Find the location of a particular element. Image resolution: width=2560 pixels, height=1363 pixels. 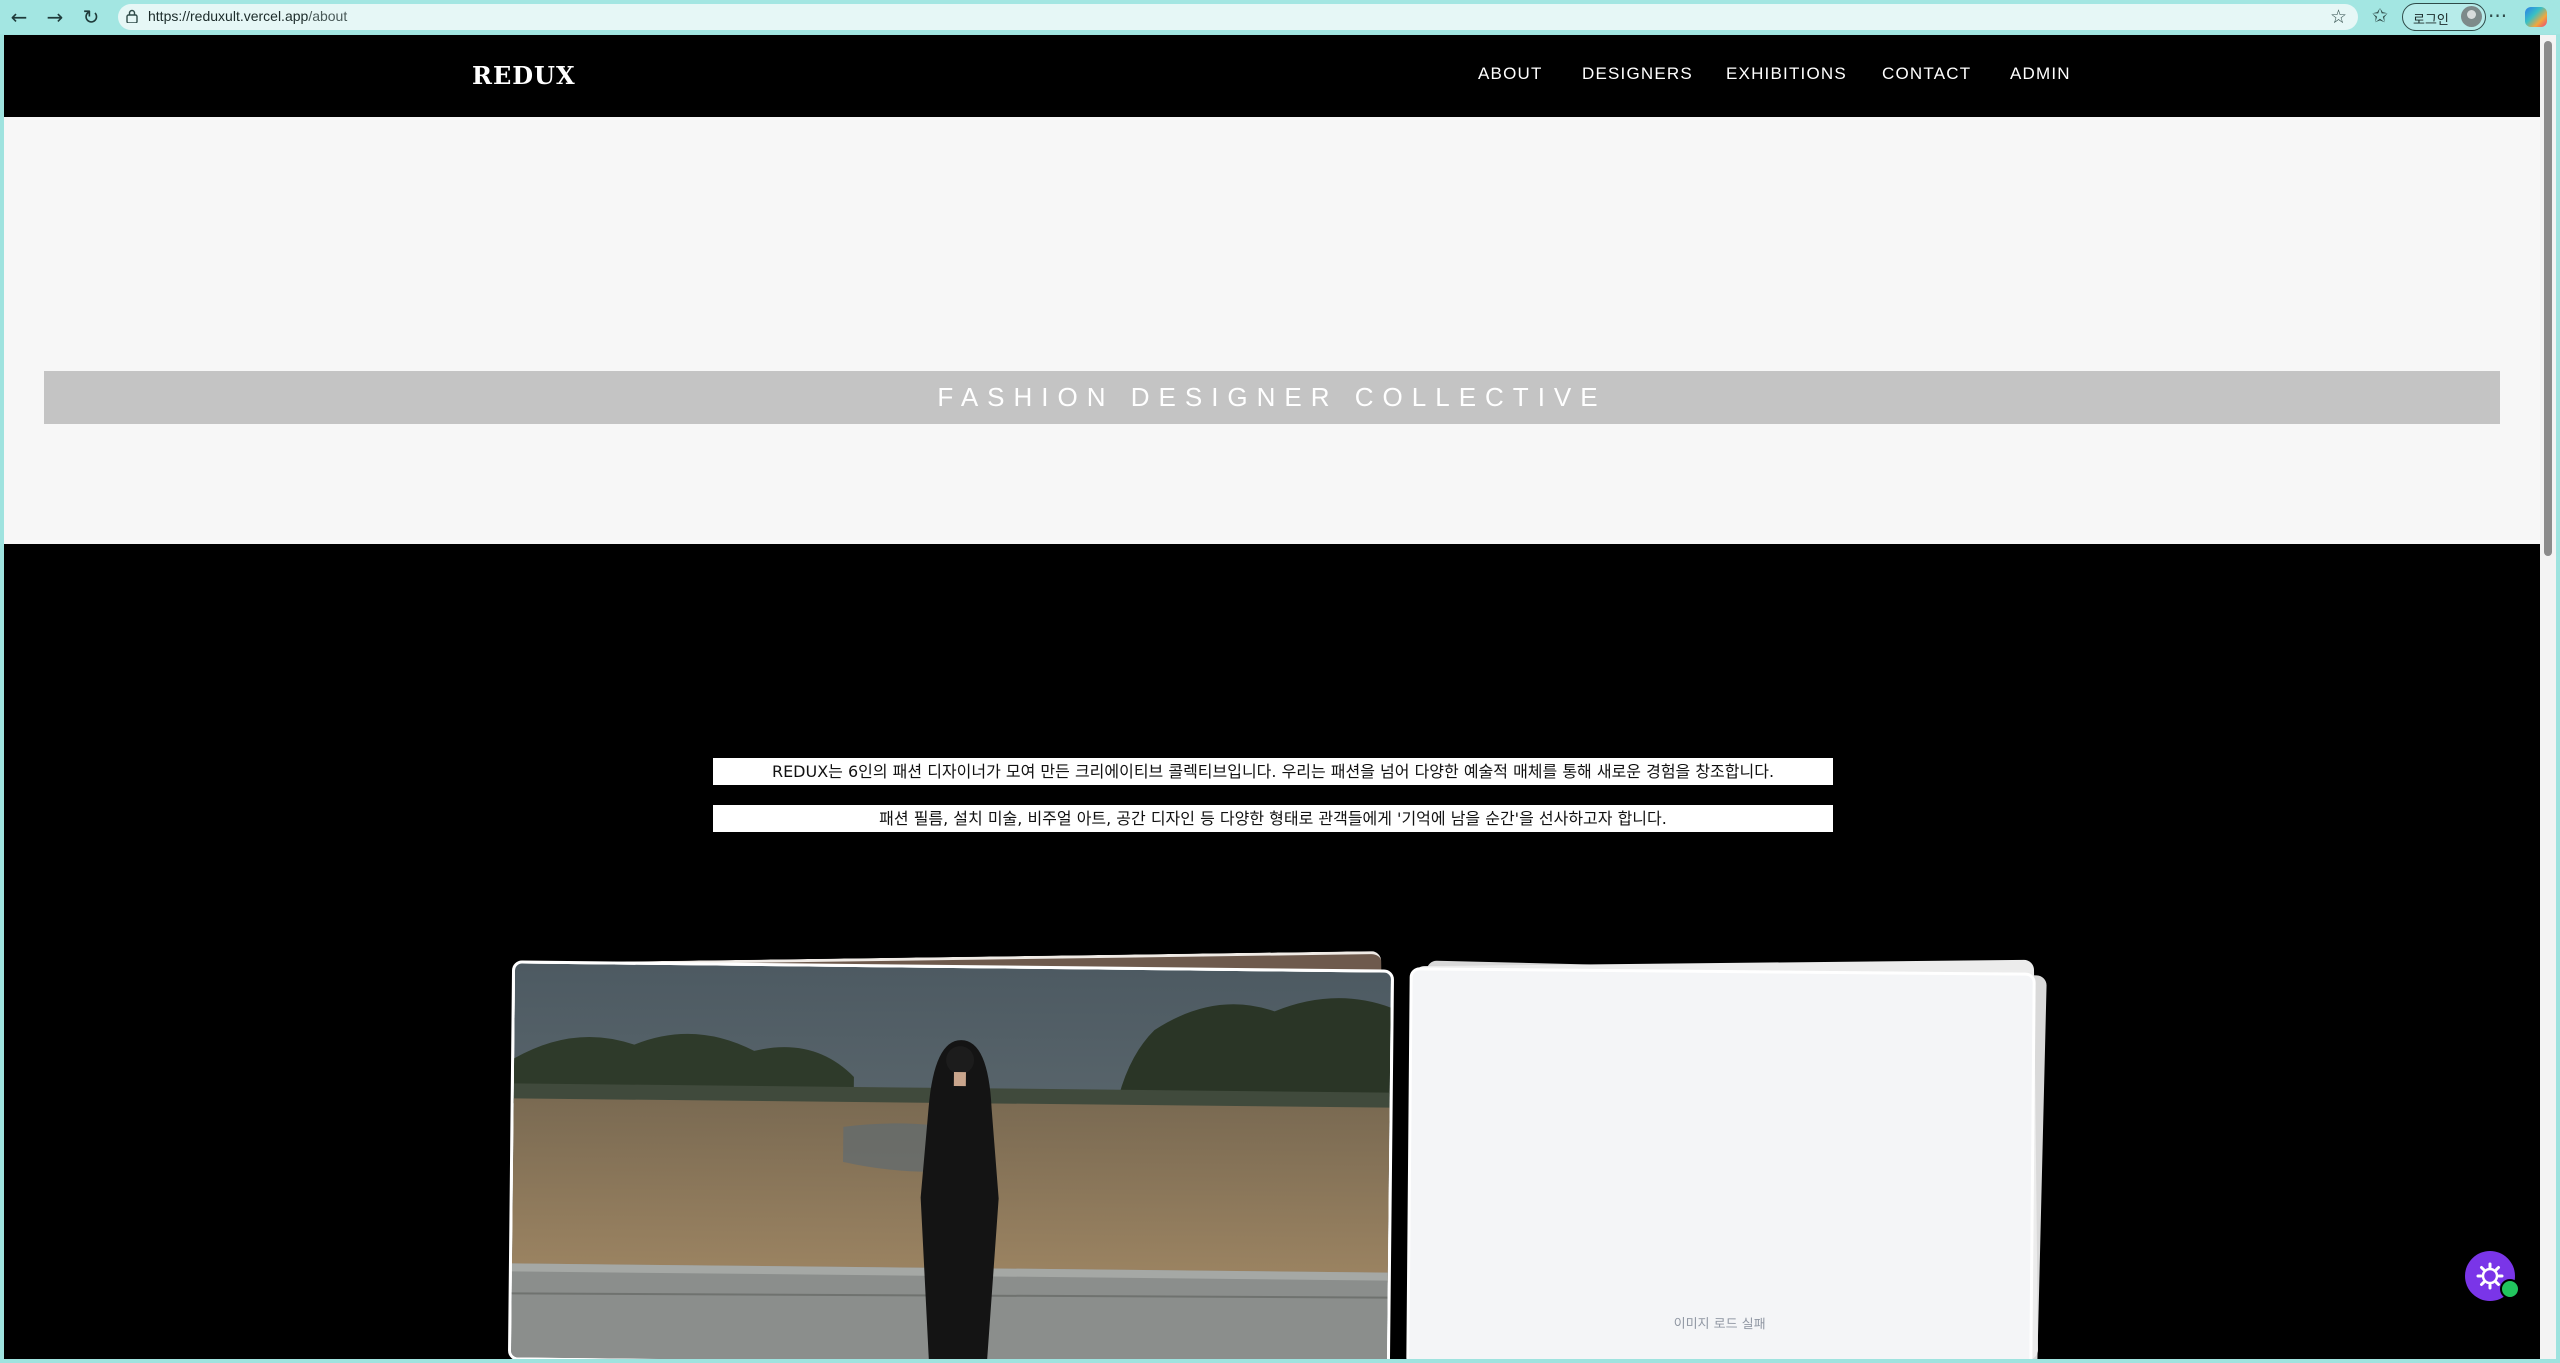

more-icon: ··· is located at coordinates (2497, 16).